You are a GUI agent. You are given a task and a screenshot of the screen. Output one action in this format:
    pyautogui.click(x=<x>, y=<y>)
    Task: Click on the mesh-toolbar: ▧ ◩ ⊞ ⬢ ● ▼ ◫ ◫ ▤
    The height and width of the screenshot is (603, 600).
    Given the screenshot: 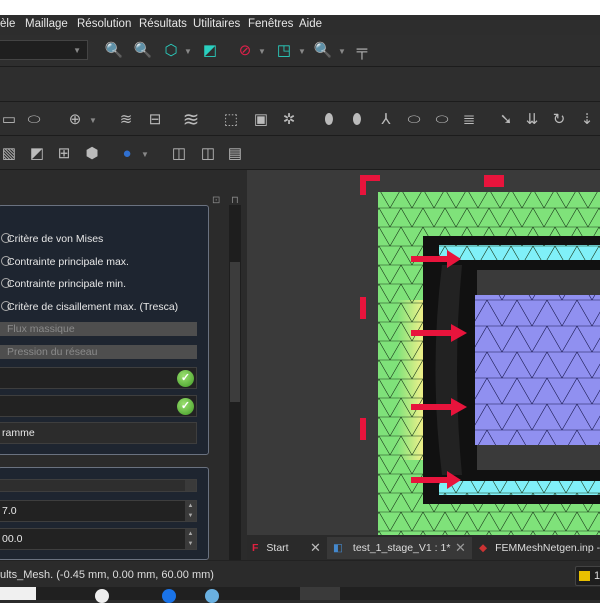 What is the action you would take?
    pyautogui.click(x=300, y=153)
    